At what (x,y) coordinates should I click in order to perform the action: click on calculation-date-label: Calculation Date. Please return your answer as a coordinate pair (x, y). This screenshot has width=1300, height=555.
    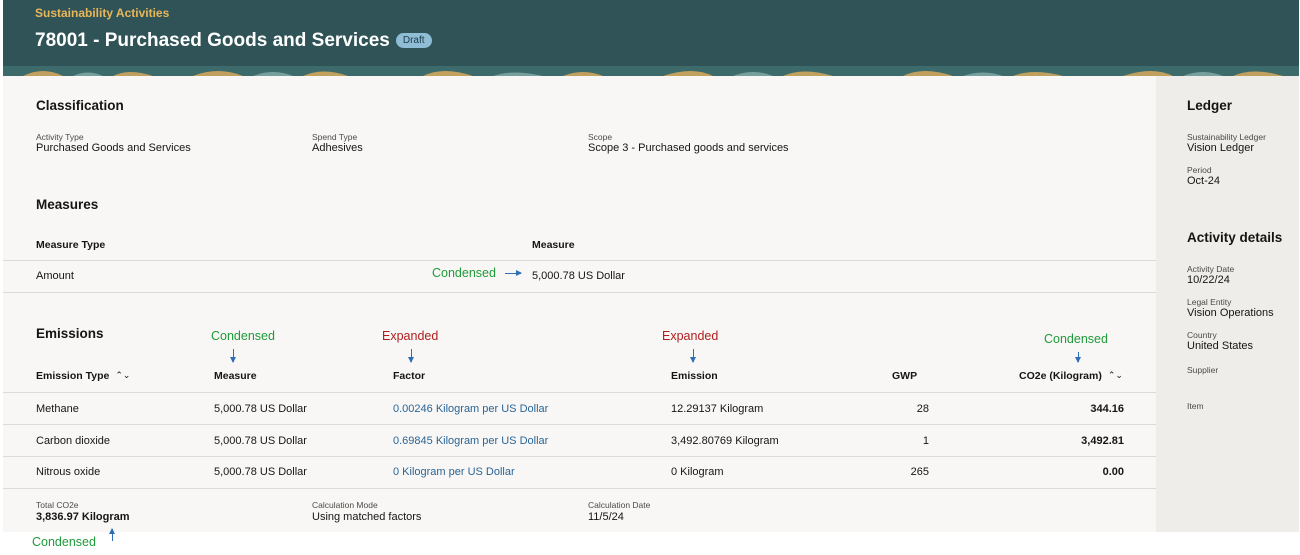
    Looking at the image, I should click on (619, 505).